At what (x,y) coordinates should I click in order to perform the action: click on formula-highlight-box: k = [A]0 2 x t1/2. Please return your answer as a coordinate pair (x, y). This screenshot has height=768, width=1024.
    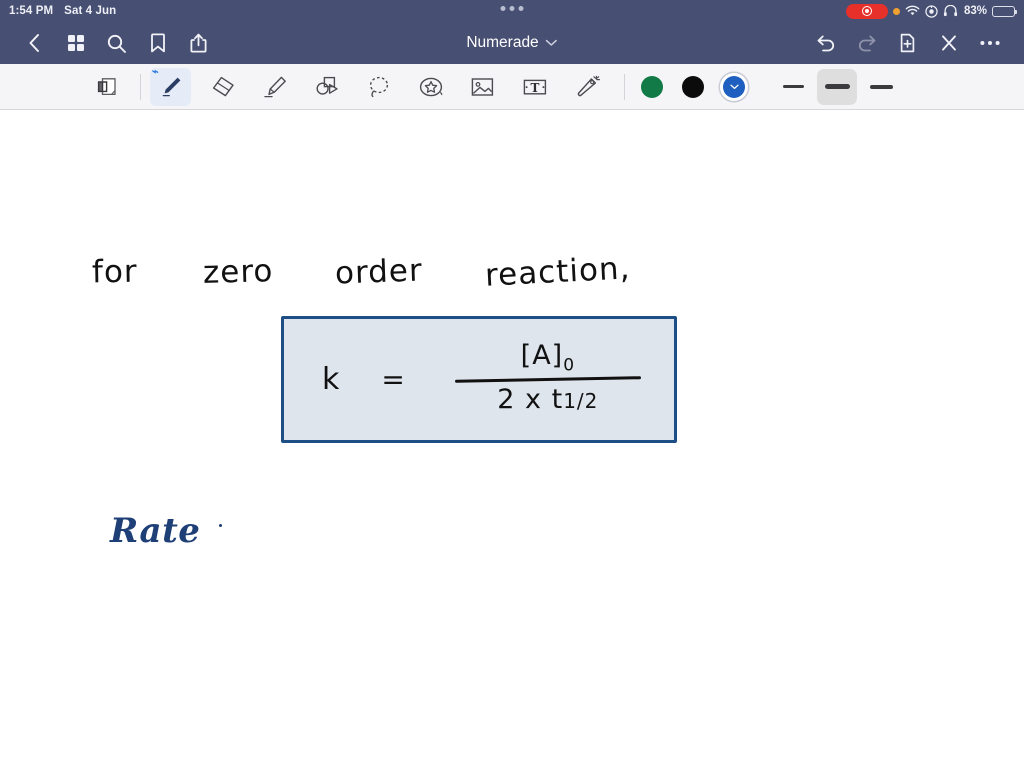
    Looking at the image, I should click on (479, 379).